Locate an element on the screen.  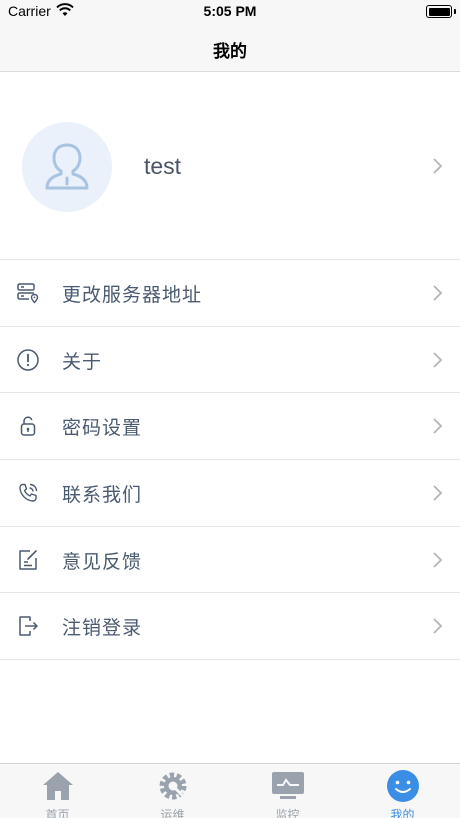
username: test is located at coordinates (163, 166).